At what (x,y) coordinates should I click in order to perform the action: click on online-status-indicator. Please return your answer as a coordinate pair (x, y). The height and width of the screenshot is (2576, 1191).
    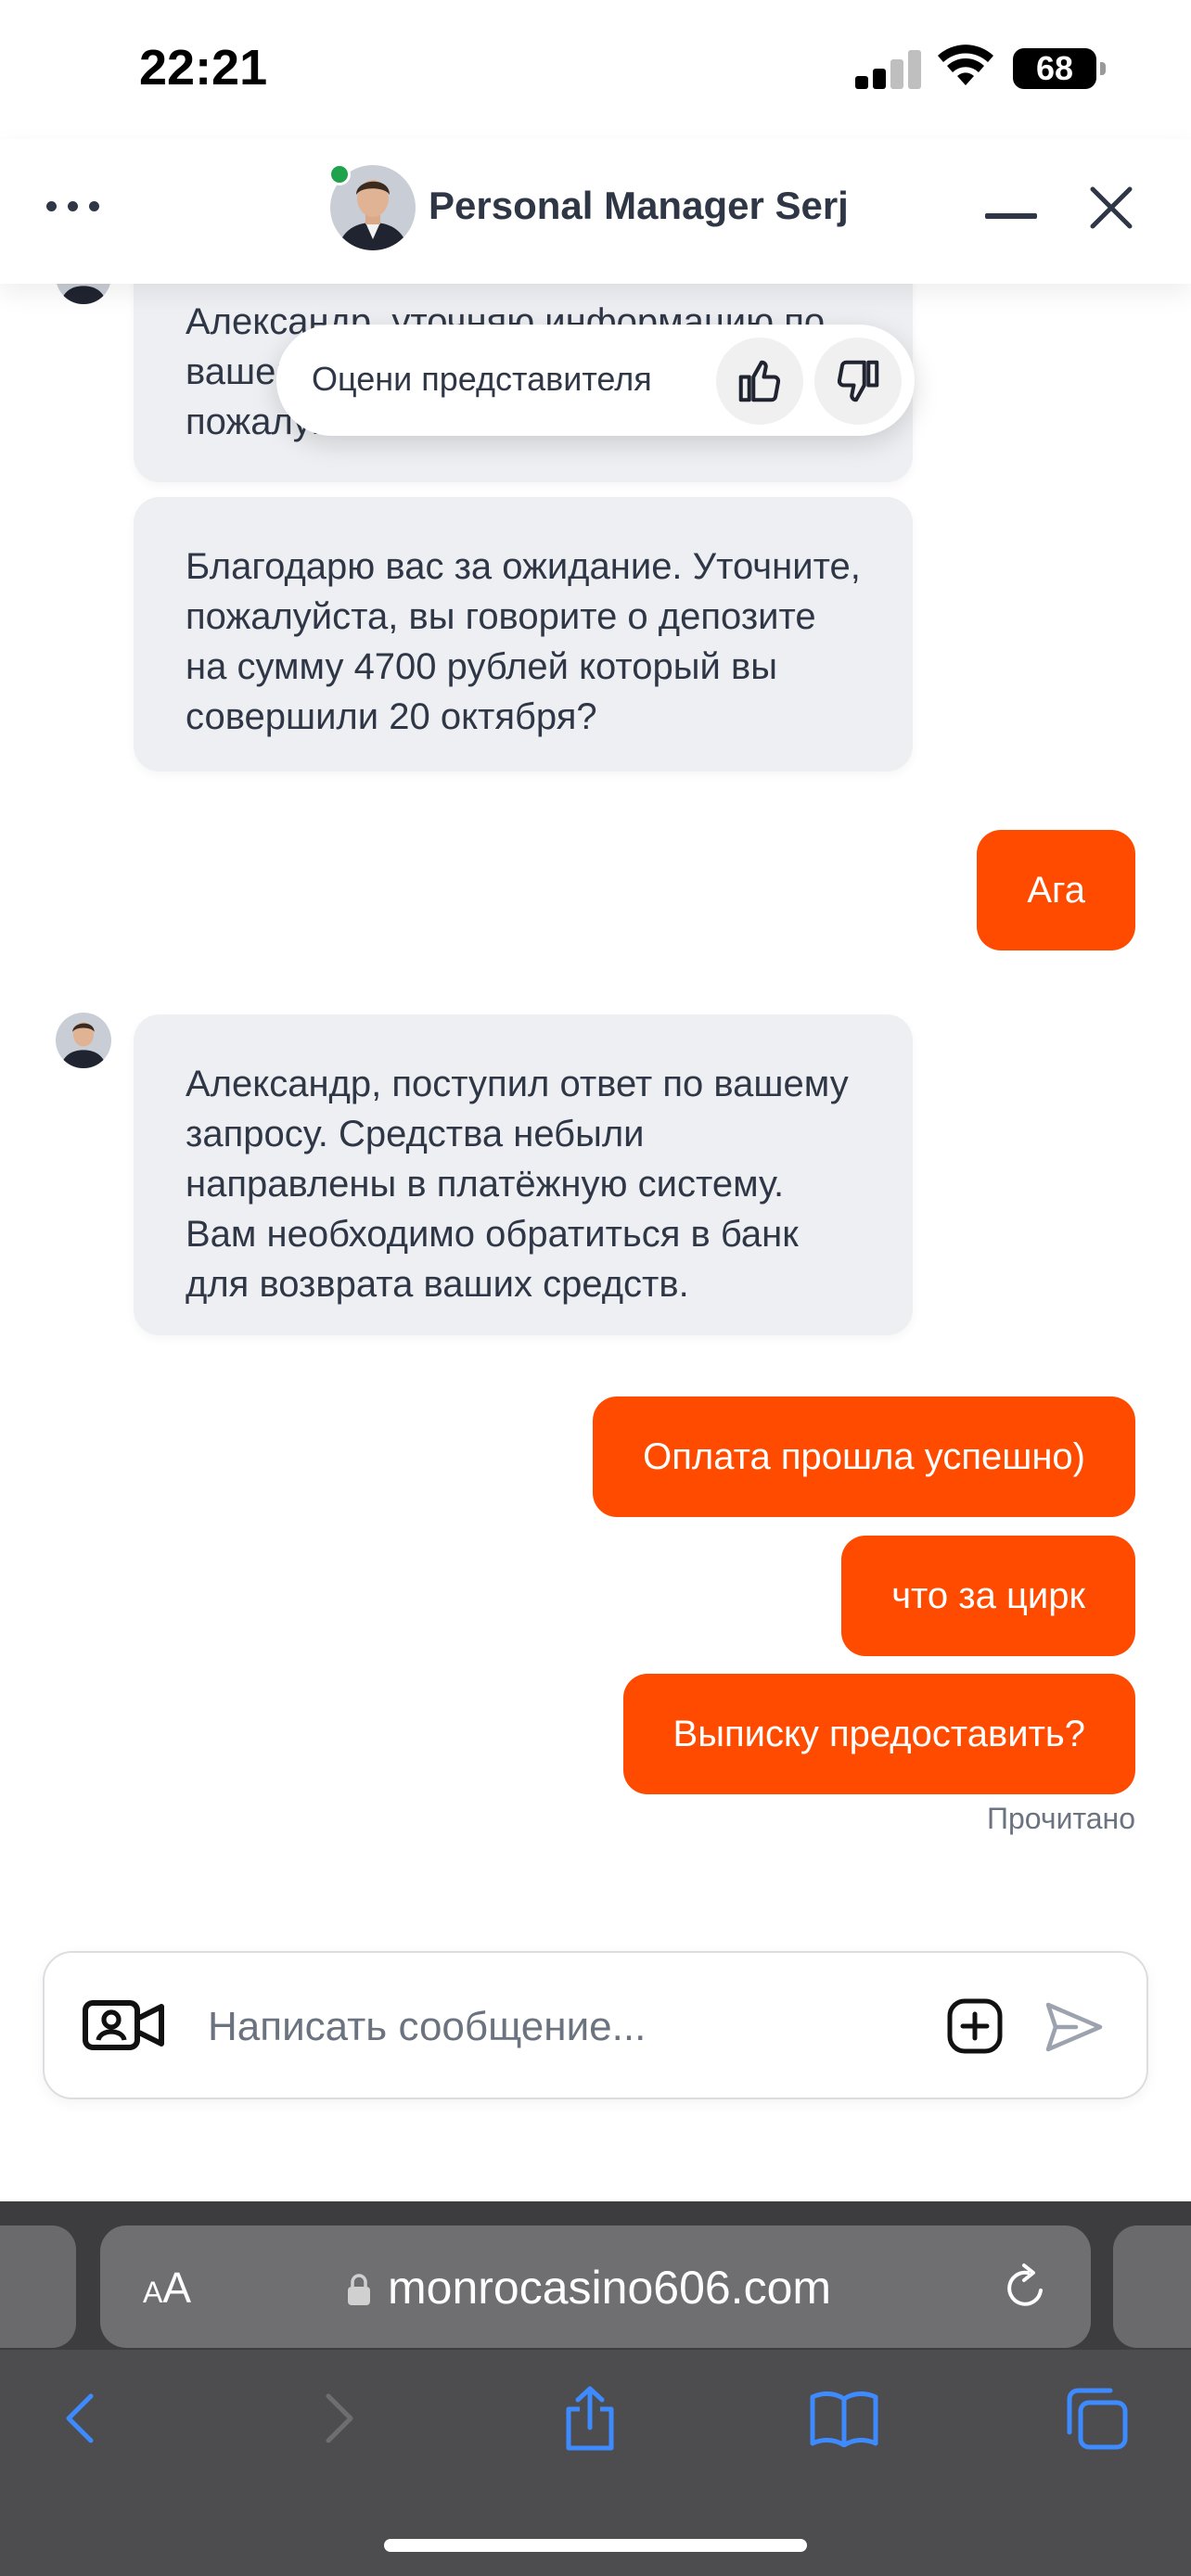
    Looking at the image, I should click on (339, 174).